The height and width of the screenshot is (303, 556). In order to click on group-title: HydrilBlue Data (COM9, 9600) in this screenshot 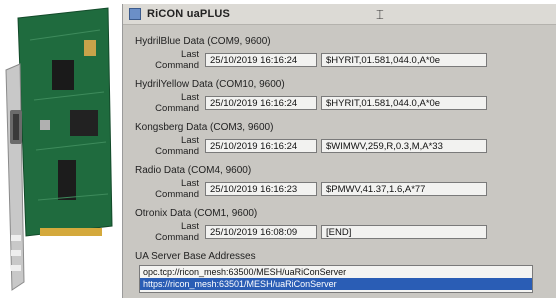, I will do `click(203, 41)`.